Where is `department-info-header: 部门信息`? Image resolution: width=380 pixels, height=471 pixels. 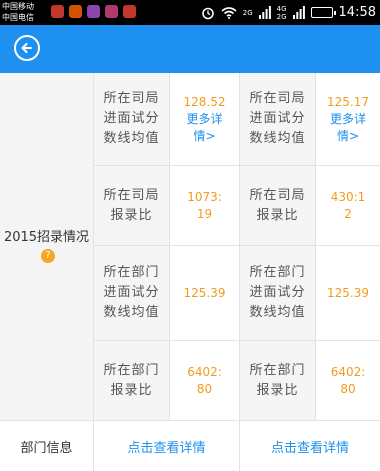
department-info-header: 部门信息 is located at coordinates (47, 446).